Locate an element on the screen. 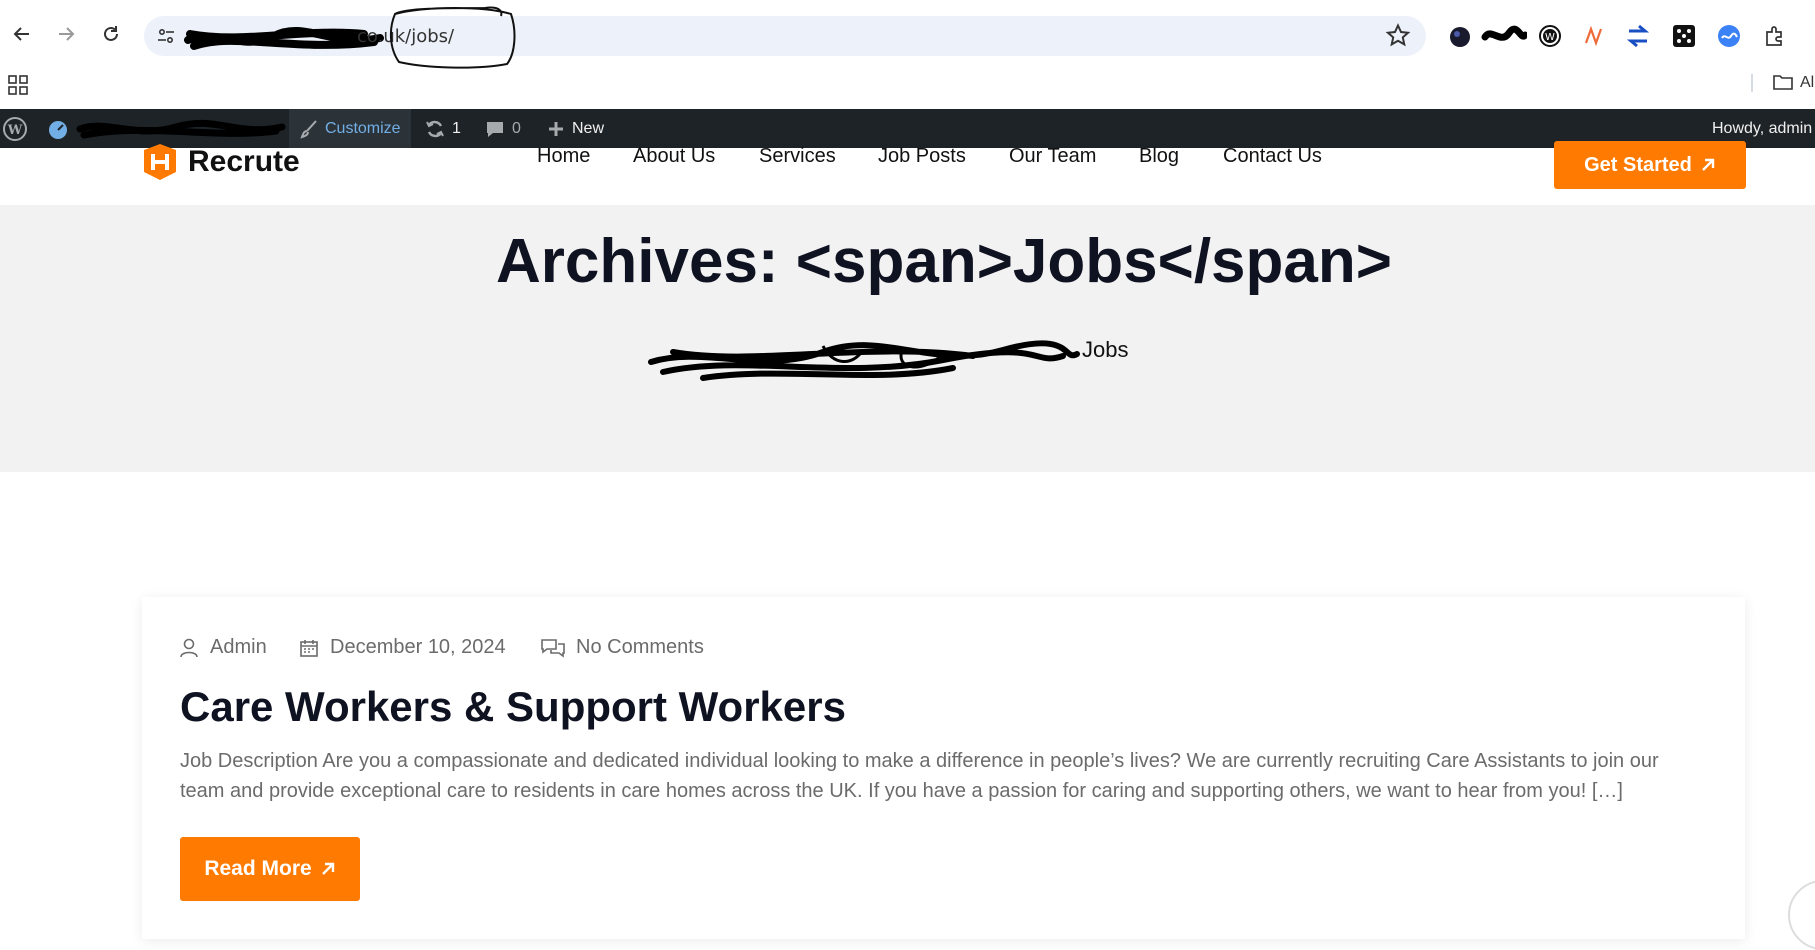 This screenshot has height=950, width=1815. extension-dots-icon is located at coordinates (1684, 36).